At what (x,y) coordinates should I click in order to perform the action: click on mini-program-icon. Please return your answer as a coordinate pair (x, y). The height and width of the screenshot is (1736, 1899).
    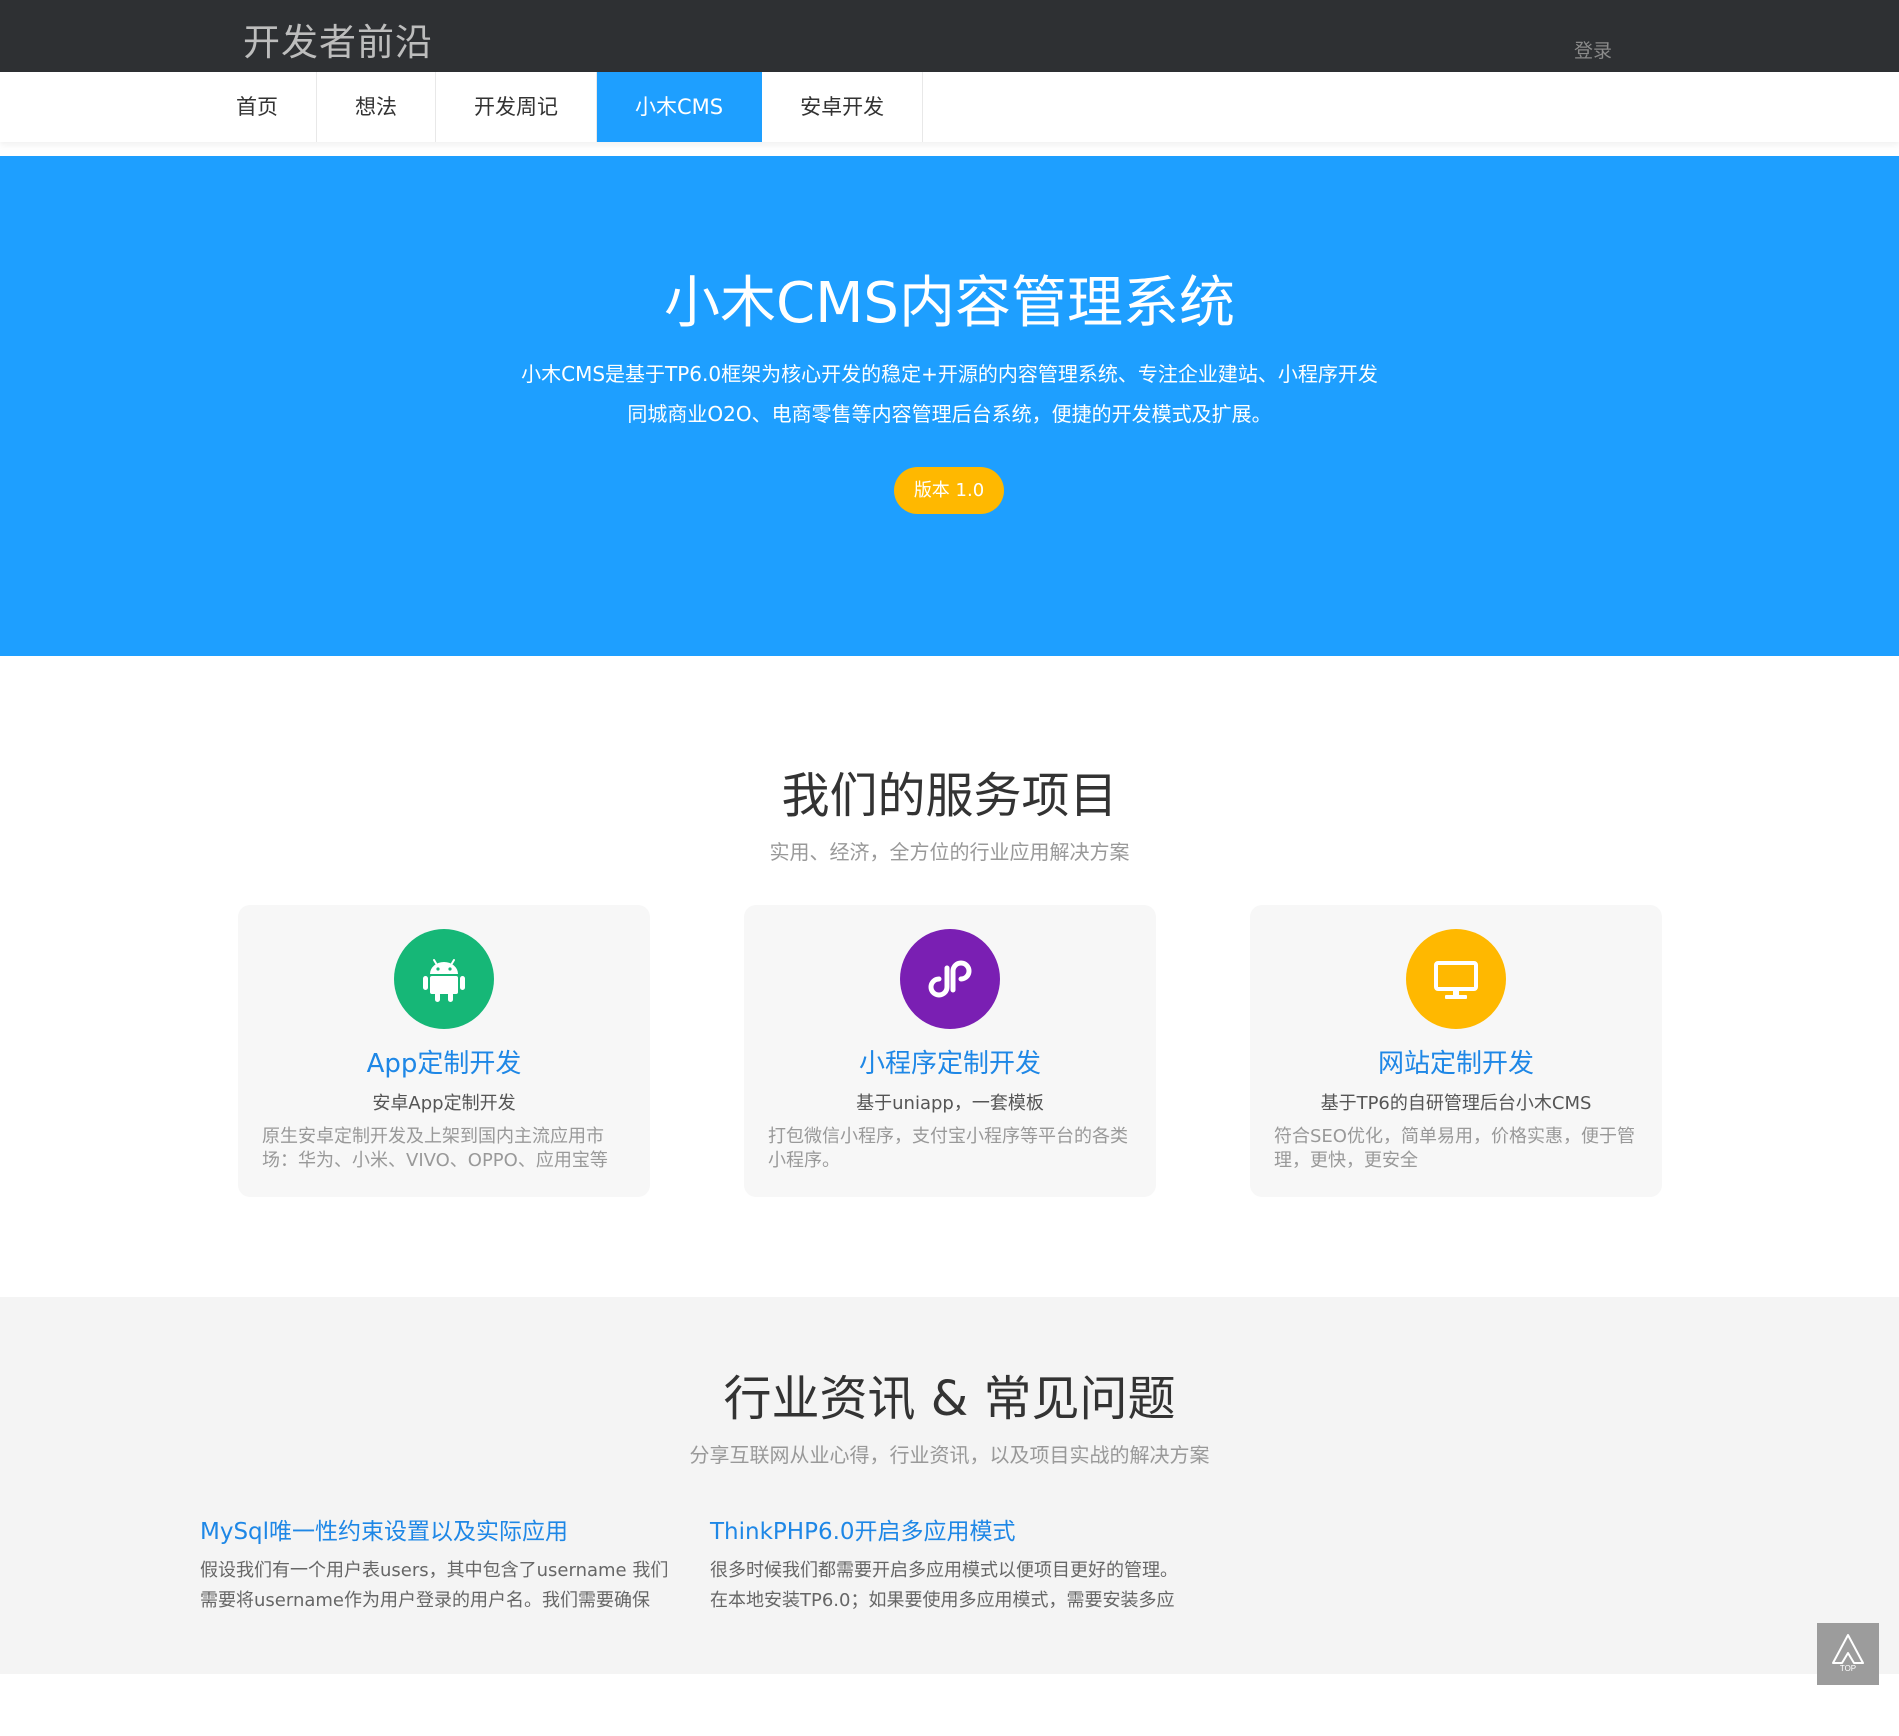
    Looking at the image, I should click on (950, 979).